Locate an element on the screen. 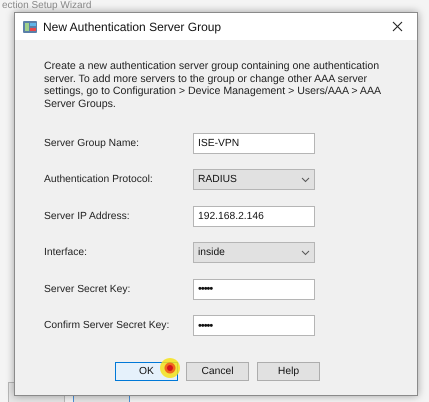 The height and width of the screenshot is (402, 429). dropdown: inside is located at coordinates (254, 252).